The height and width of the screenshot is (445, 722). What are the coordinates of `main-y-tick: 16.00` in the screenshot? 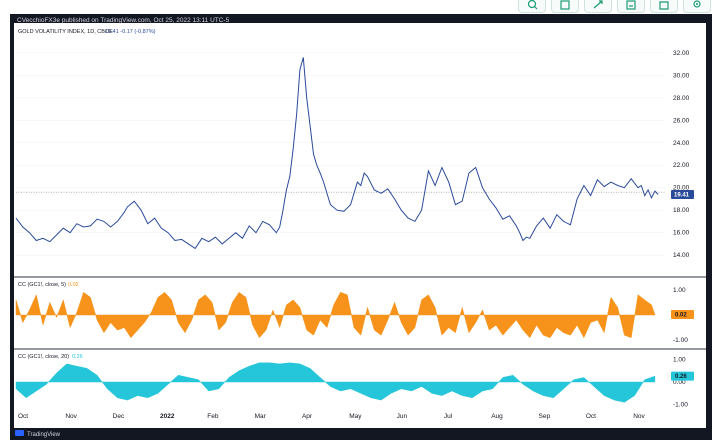 It's located at (681, 233).